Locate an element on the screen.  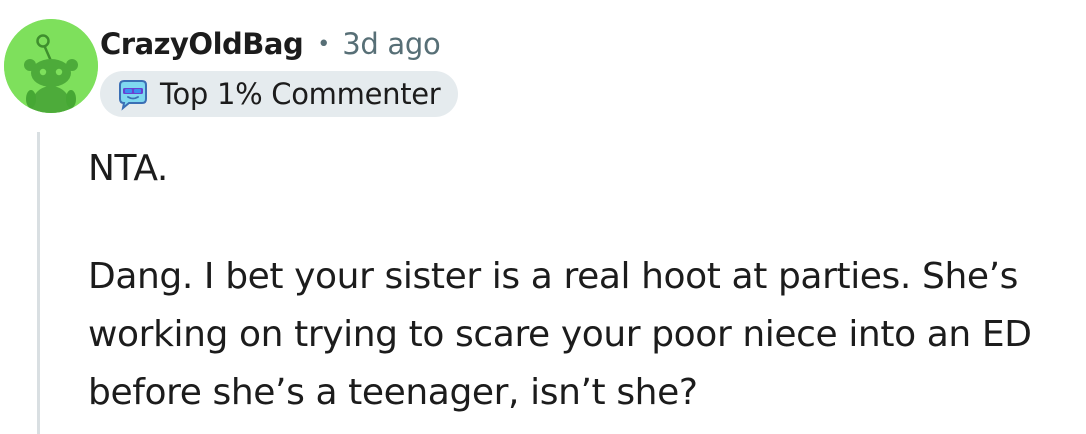
user-flair-badge: Top 1% Commenter is located at coordinates (279, 94).